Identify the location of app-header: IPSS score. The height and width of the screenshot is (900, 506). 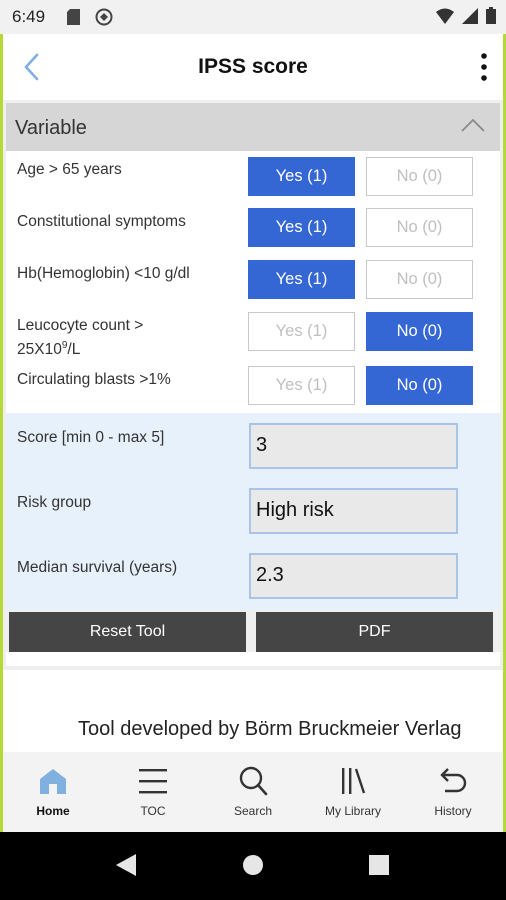
(253, 67).